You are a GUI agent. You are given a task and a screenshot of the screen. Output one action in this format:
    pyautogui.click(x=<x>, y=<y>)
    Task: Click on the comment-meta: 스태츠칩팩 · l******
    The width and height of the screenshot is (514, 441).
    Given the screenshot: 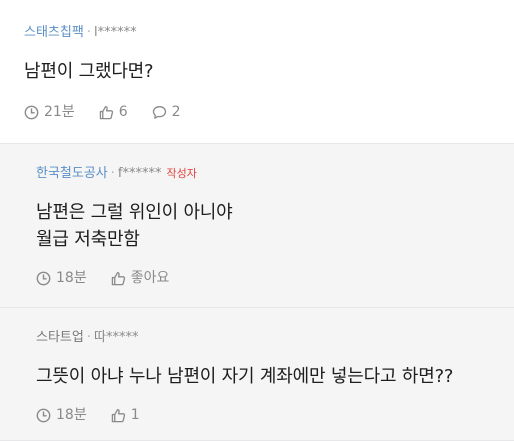 What is the action you would take?
    pyautogui.click(x=269, y=32)
    